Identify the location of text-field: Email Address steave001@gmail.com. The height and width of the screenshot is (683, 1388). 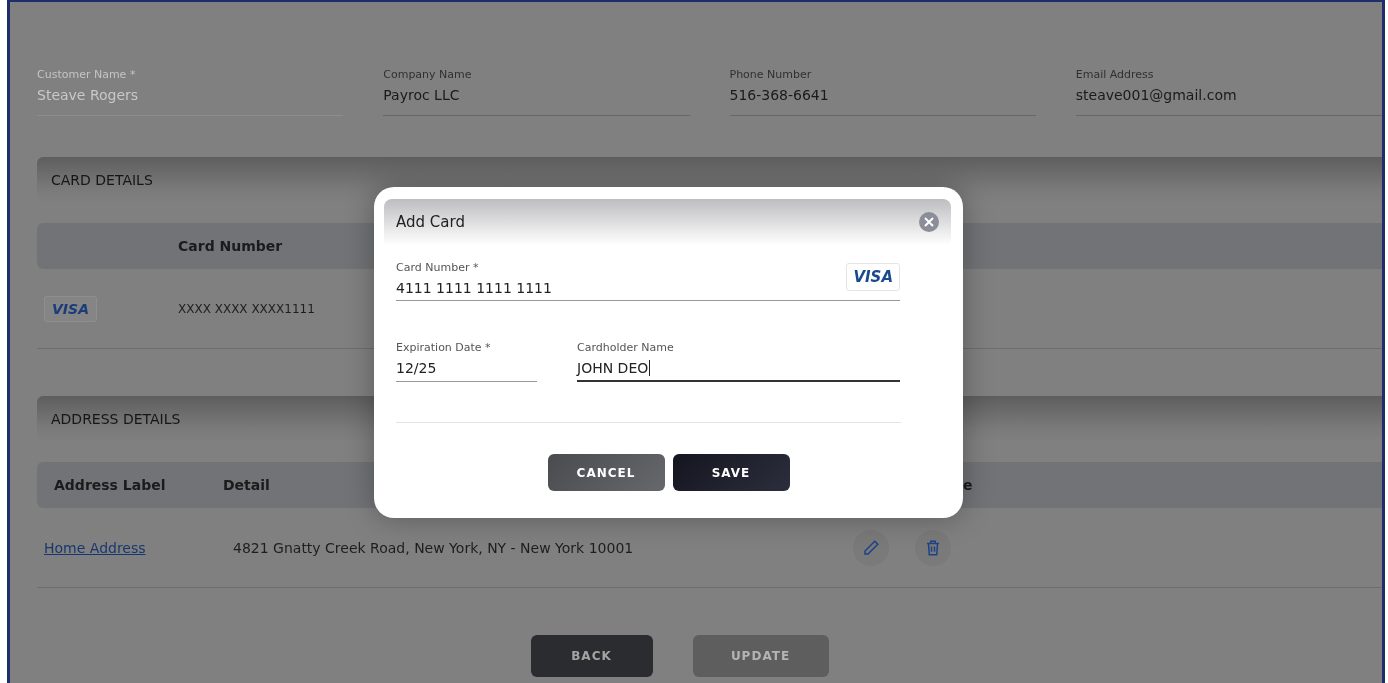
(1228, 92).